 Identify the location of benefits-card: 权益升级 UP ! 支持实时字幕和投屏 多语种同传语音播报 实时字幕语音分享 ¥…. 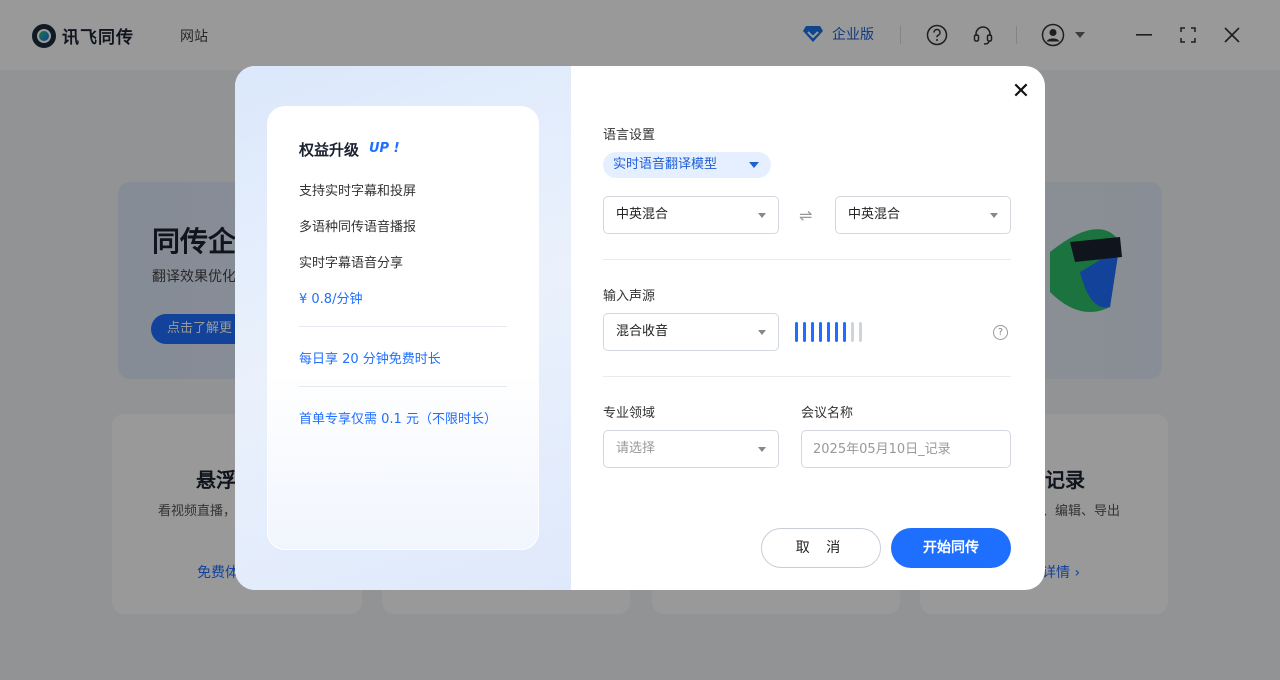
(403, 328).